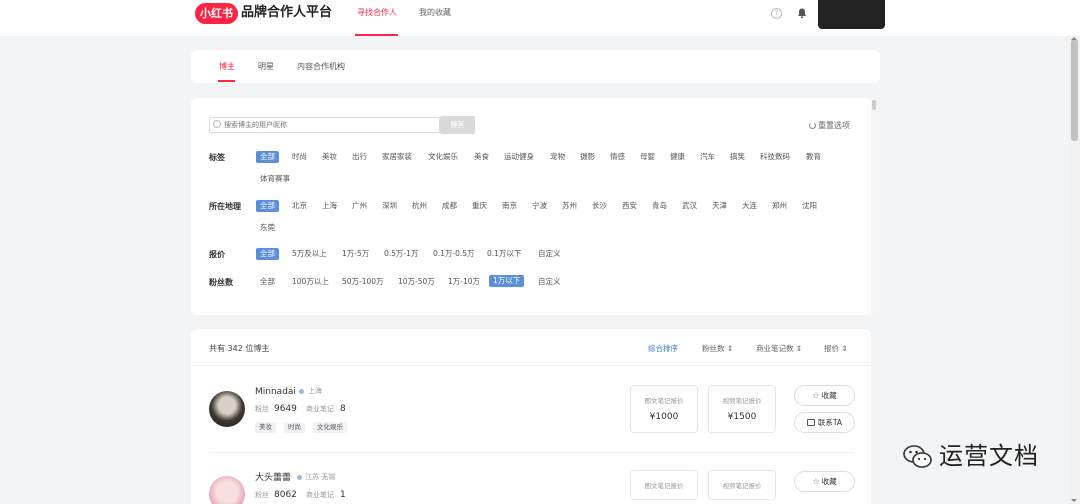  I want to click on region-option: 武汉, so click(689, 206).